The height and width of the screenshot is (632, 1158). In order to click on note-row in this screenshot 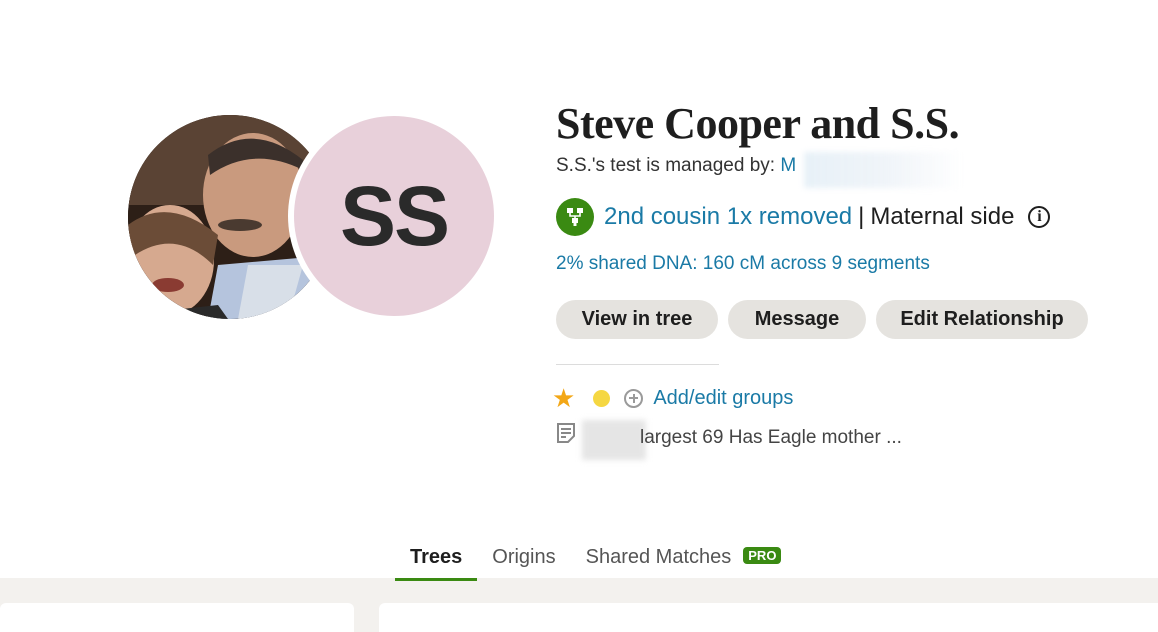, I will do `click(566, 433)`.